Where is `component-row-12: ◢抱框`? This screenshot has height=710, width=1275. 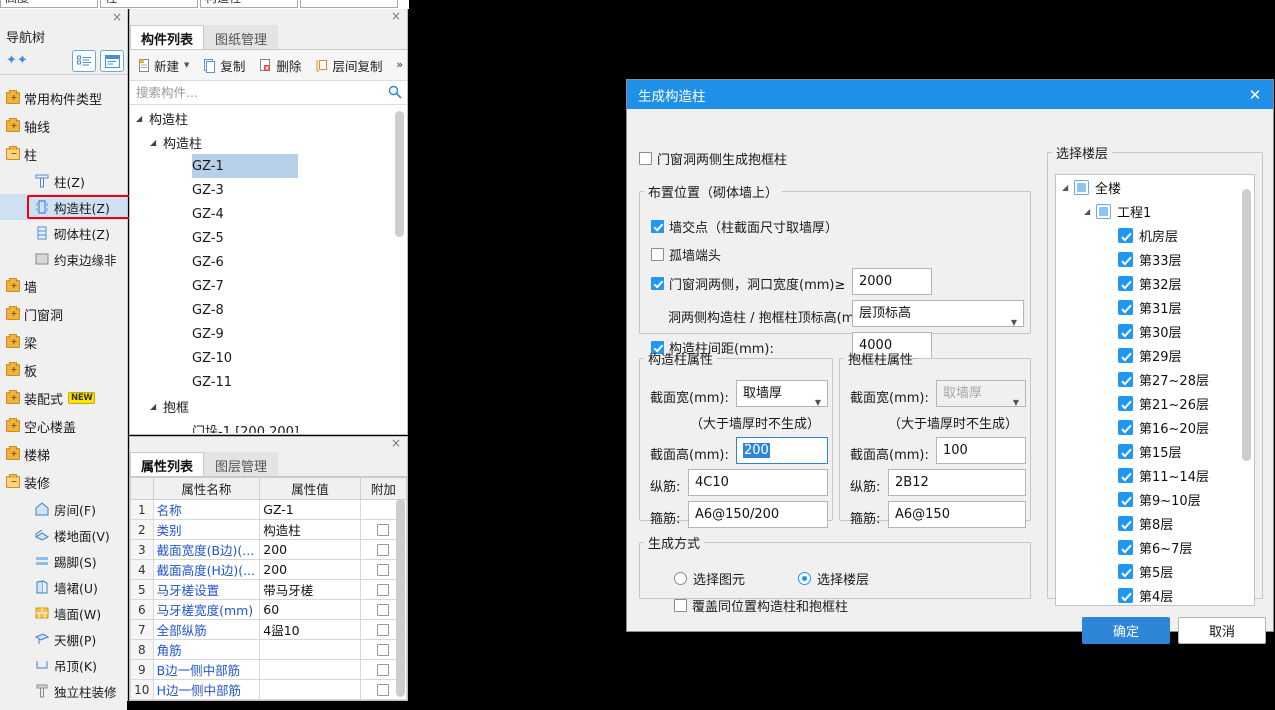
component-row-12: ◢抱框 is located at coordinates (268, 406).